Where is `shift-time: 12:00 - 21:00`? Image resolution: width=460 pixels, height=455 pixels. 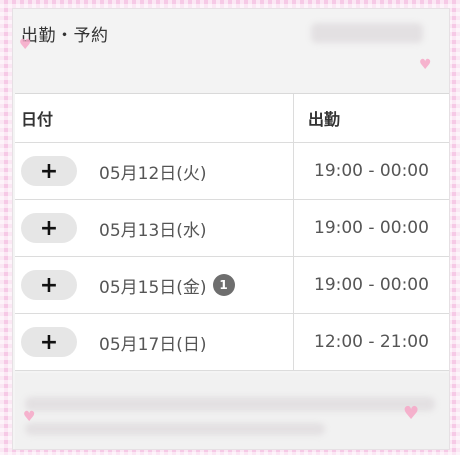
shift-time: 12:00 - 21:00 is located at coordinates (371, 342).